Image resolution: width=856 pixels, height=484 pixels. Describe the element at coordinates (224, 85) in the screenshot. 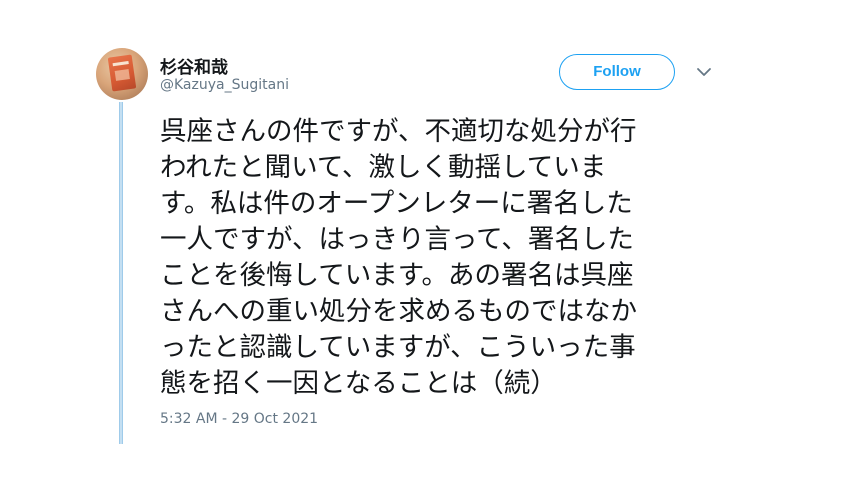

I see `author-handle: @Kazuya_Sugitani` at that location.